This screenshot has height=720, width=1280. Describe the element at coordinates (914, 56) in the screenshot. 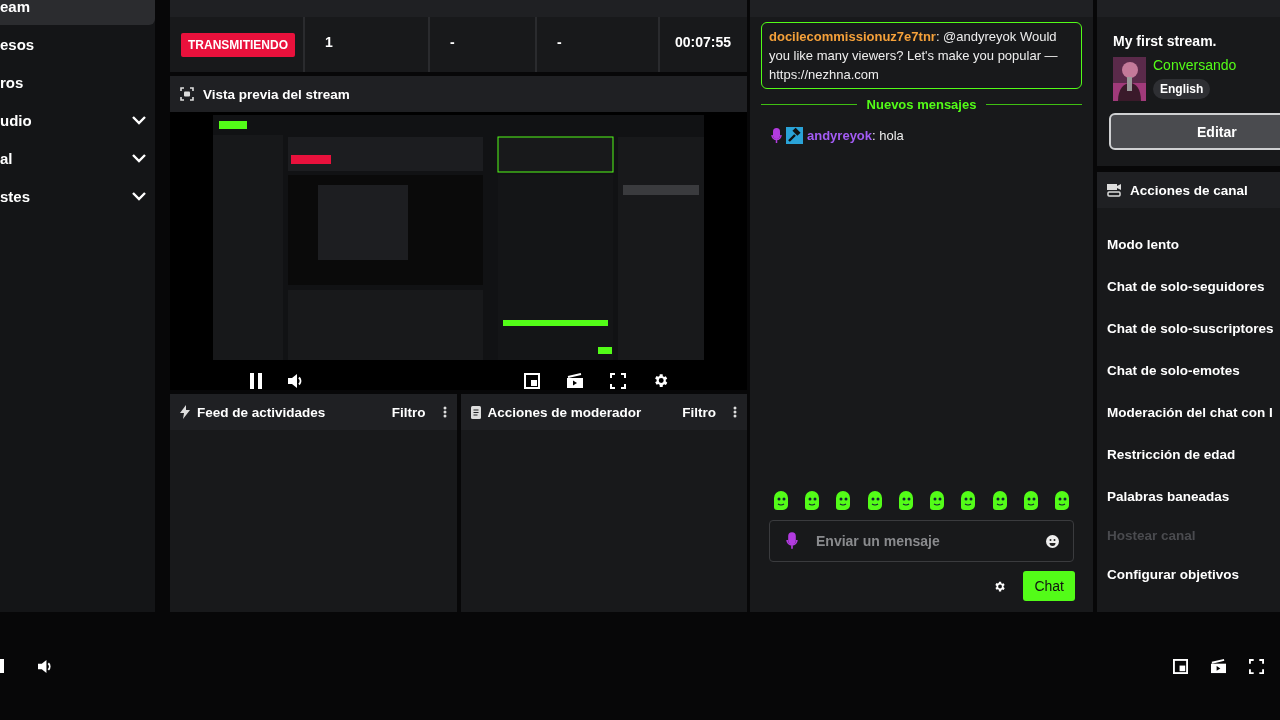

I see `chat-message: docilecommissionuz7e7tnr: @andyreyok Would you like many viewers? Let's make you popular — https://nezhna.com` at that location.